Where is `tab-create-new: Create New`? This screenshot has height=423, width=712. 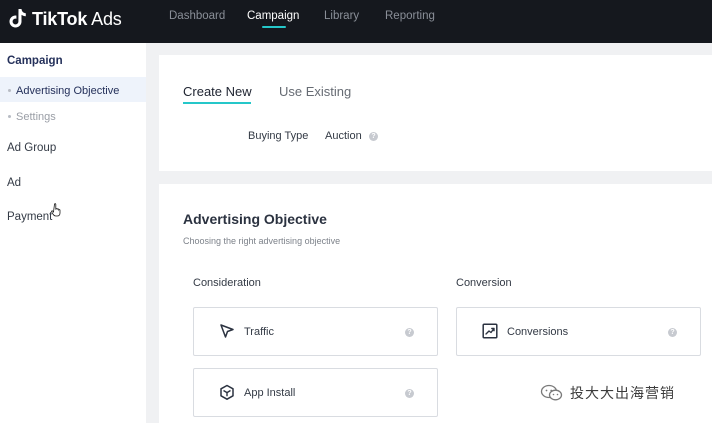 tab-create-new: Create New is located at coordinates (217, 91).